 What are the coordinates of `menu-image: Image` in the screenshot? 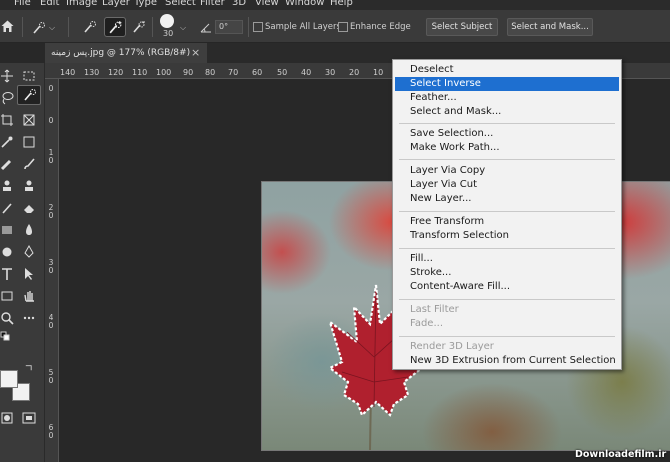 It's located at (81, 4).